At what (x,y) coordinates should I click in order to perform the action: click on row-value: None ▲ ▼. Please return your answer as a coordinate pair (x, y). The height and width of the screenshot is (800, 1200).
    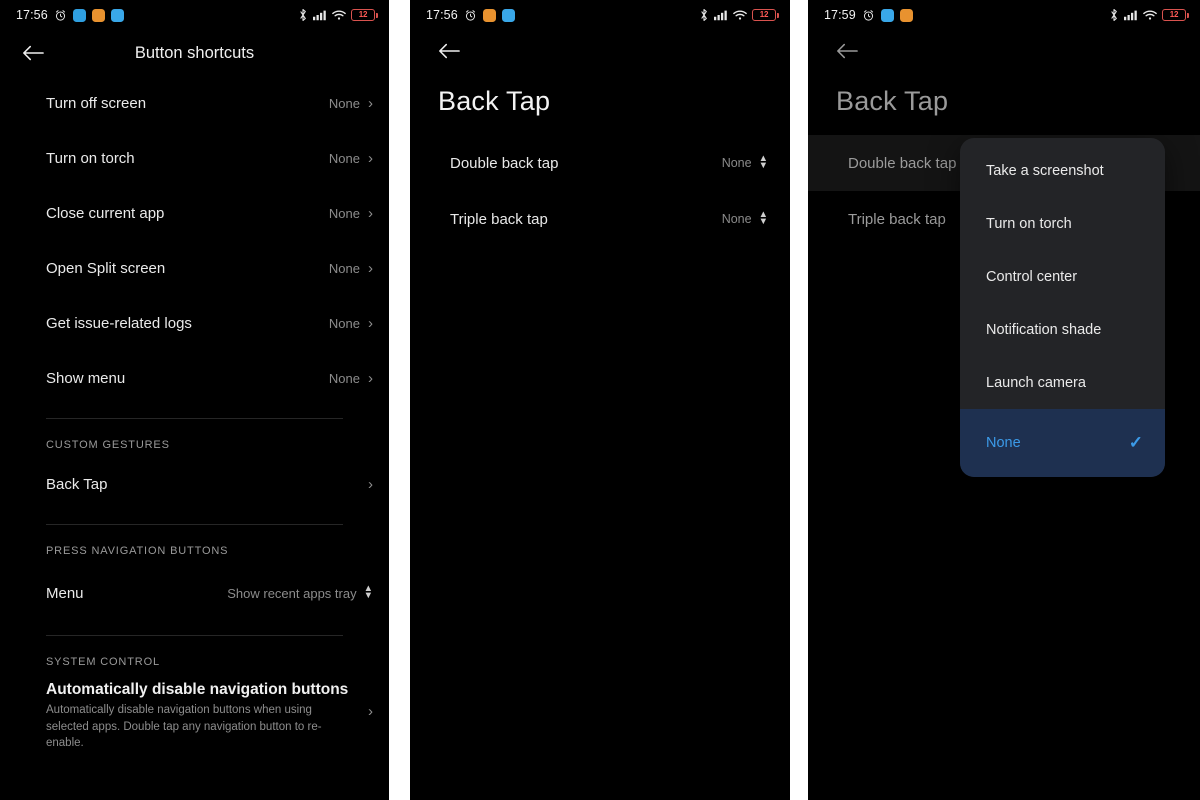
    Looking at the image, I should click on (744, 218).